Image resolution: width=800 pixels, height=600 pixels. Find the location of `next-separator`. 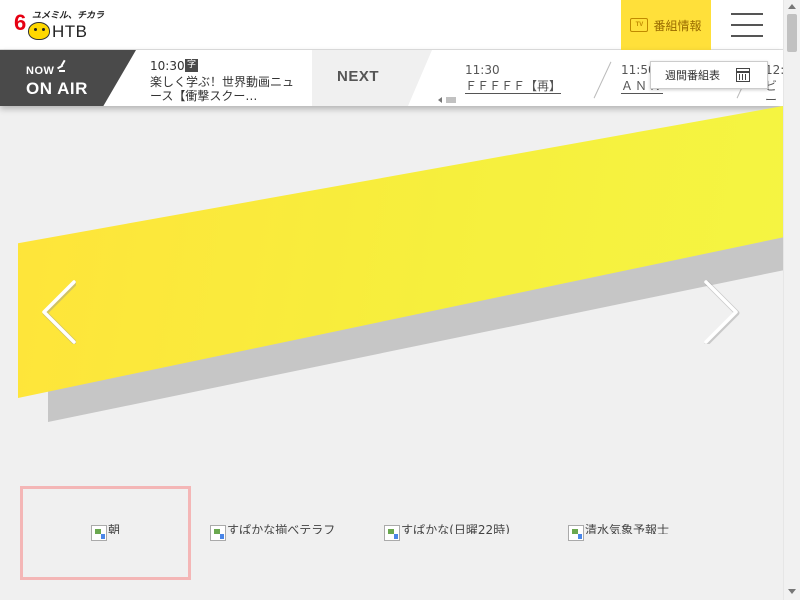

next-separator is located at coordinates (602, 80).